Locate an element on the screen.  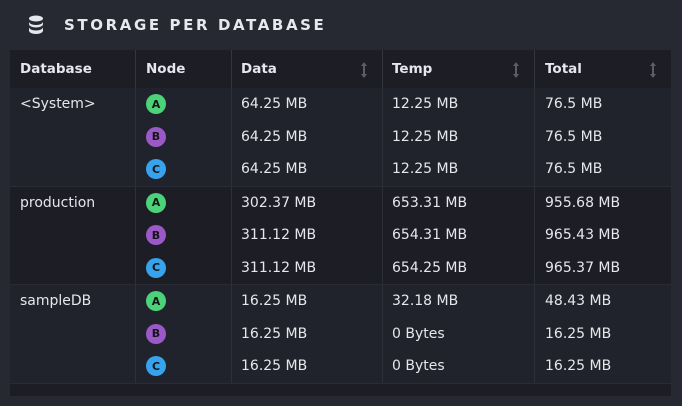
temp-cell: 653.31 MB is located at coordinates (458, 202).